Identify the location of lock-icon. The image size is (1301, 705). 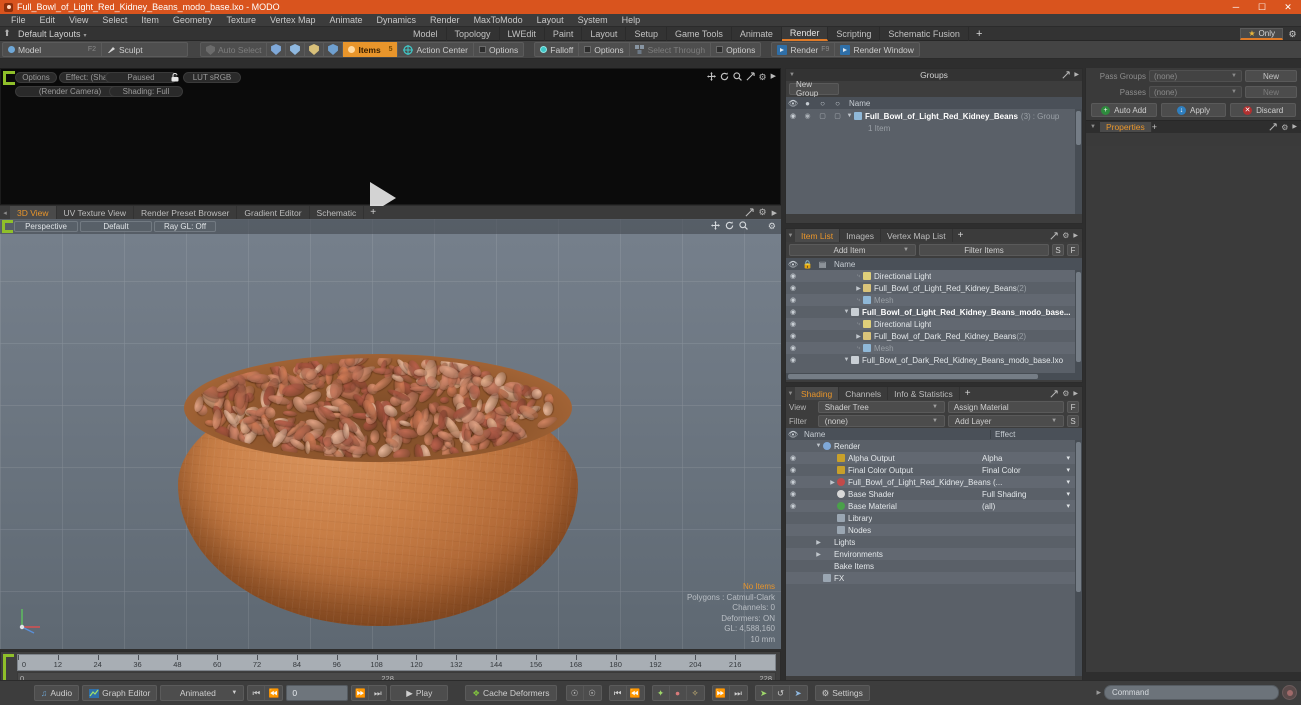
(175, 77).